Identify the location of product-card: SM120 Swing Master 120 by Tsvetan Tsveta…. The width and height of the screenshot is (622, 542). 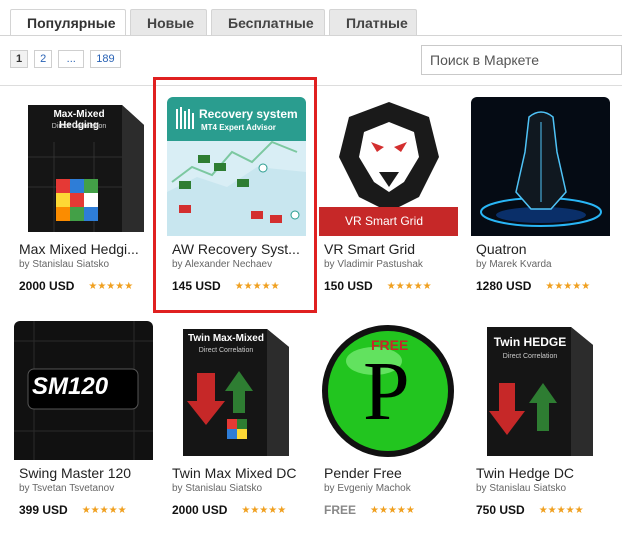
(83, 426).